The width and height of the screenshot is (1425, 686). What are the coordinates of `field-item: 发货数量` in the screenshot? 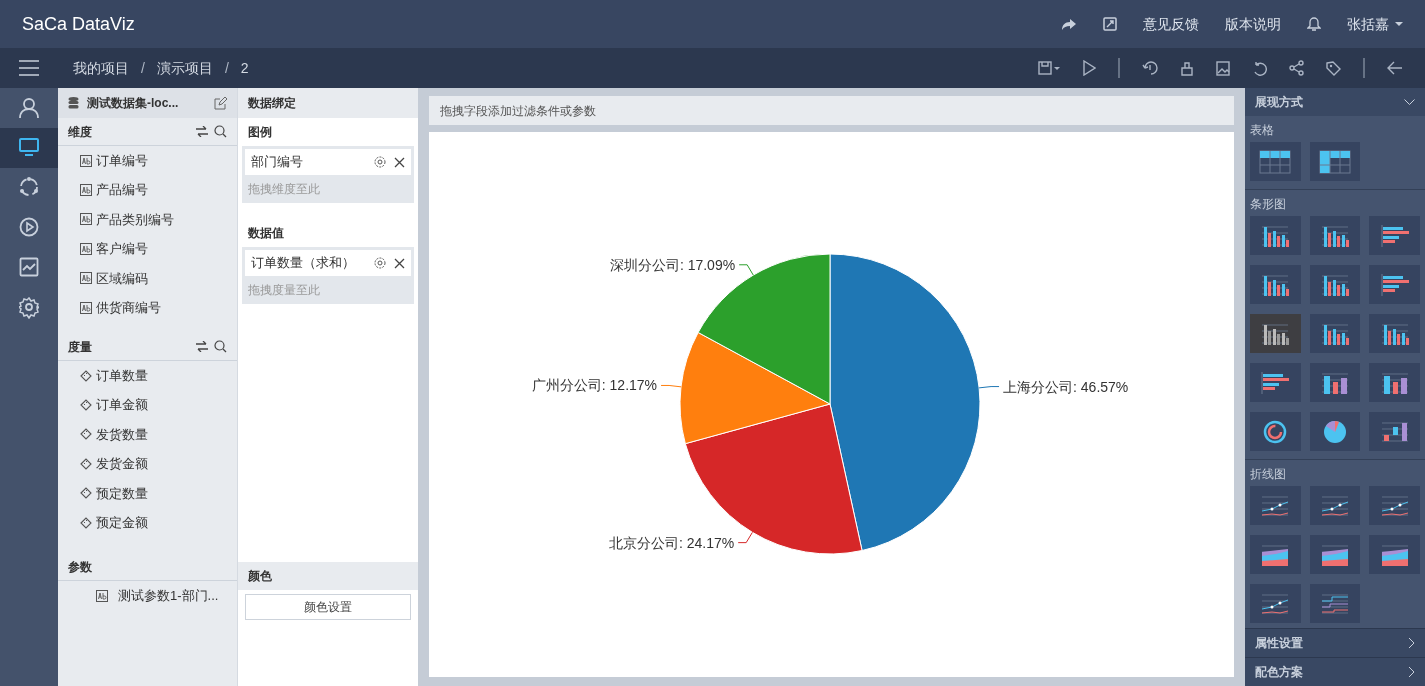 It's located at (147, 434).